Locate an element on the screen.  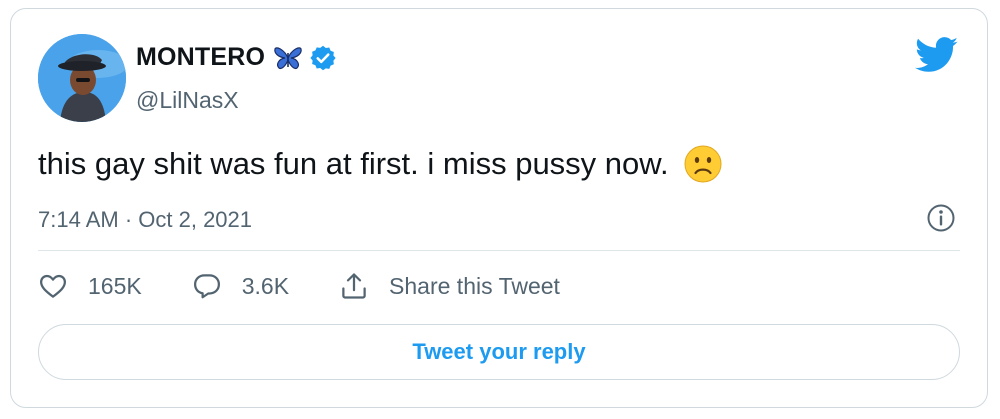
author-display-name: MONTERO is located at coordinates (200, 57).